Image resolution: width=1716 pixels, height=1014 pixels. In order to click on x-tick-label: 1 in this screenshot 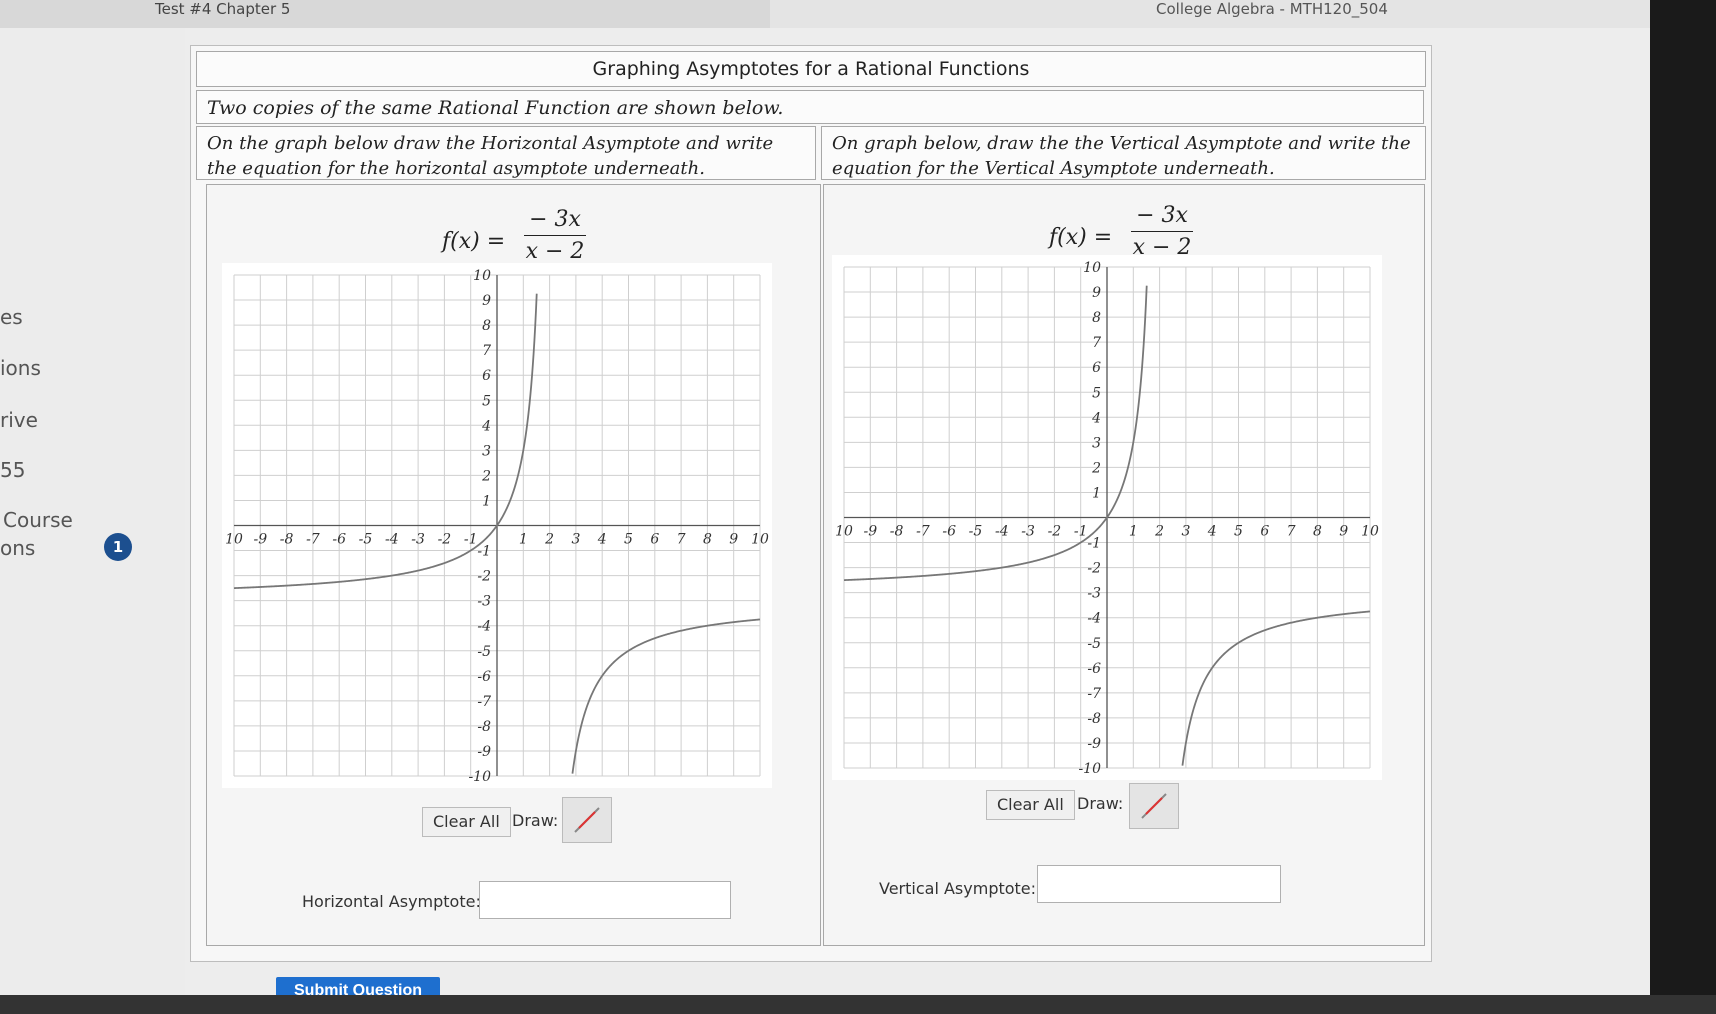, I will do `click(1133, 532)`.